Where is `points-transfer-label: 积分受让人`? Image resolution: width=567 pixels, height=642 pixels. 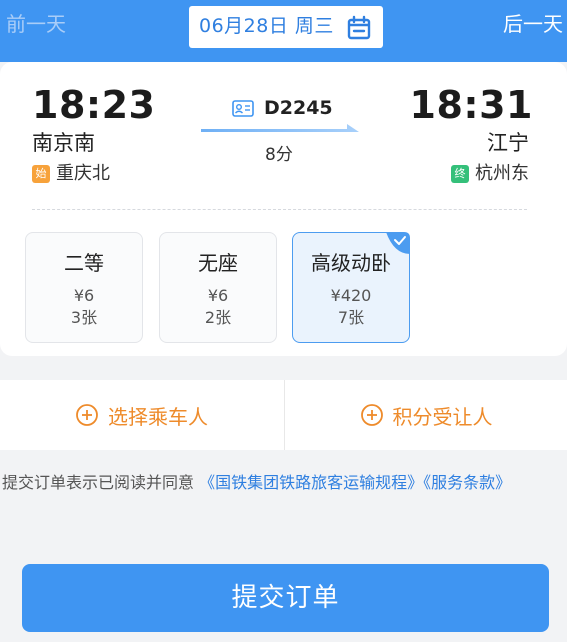
points-transfer-label: 积分受让人 is located at coordinates (442, 416).